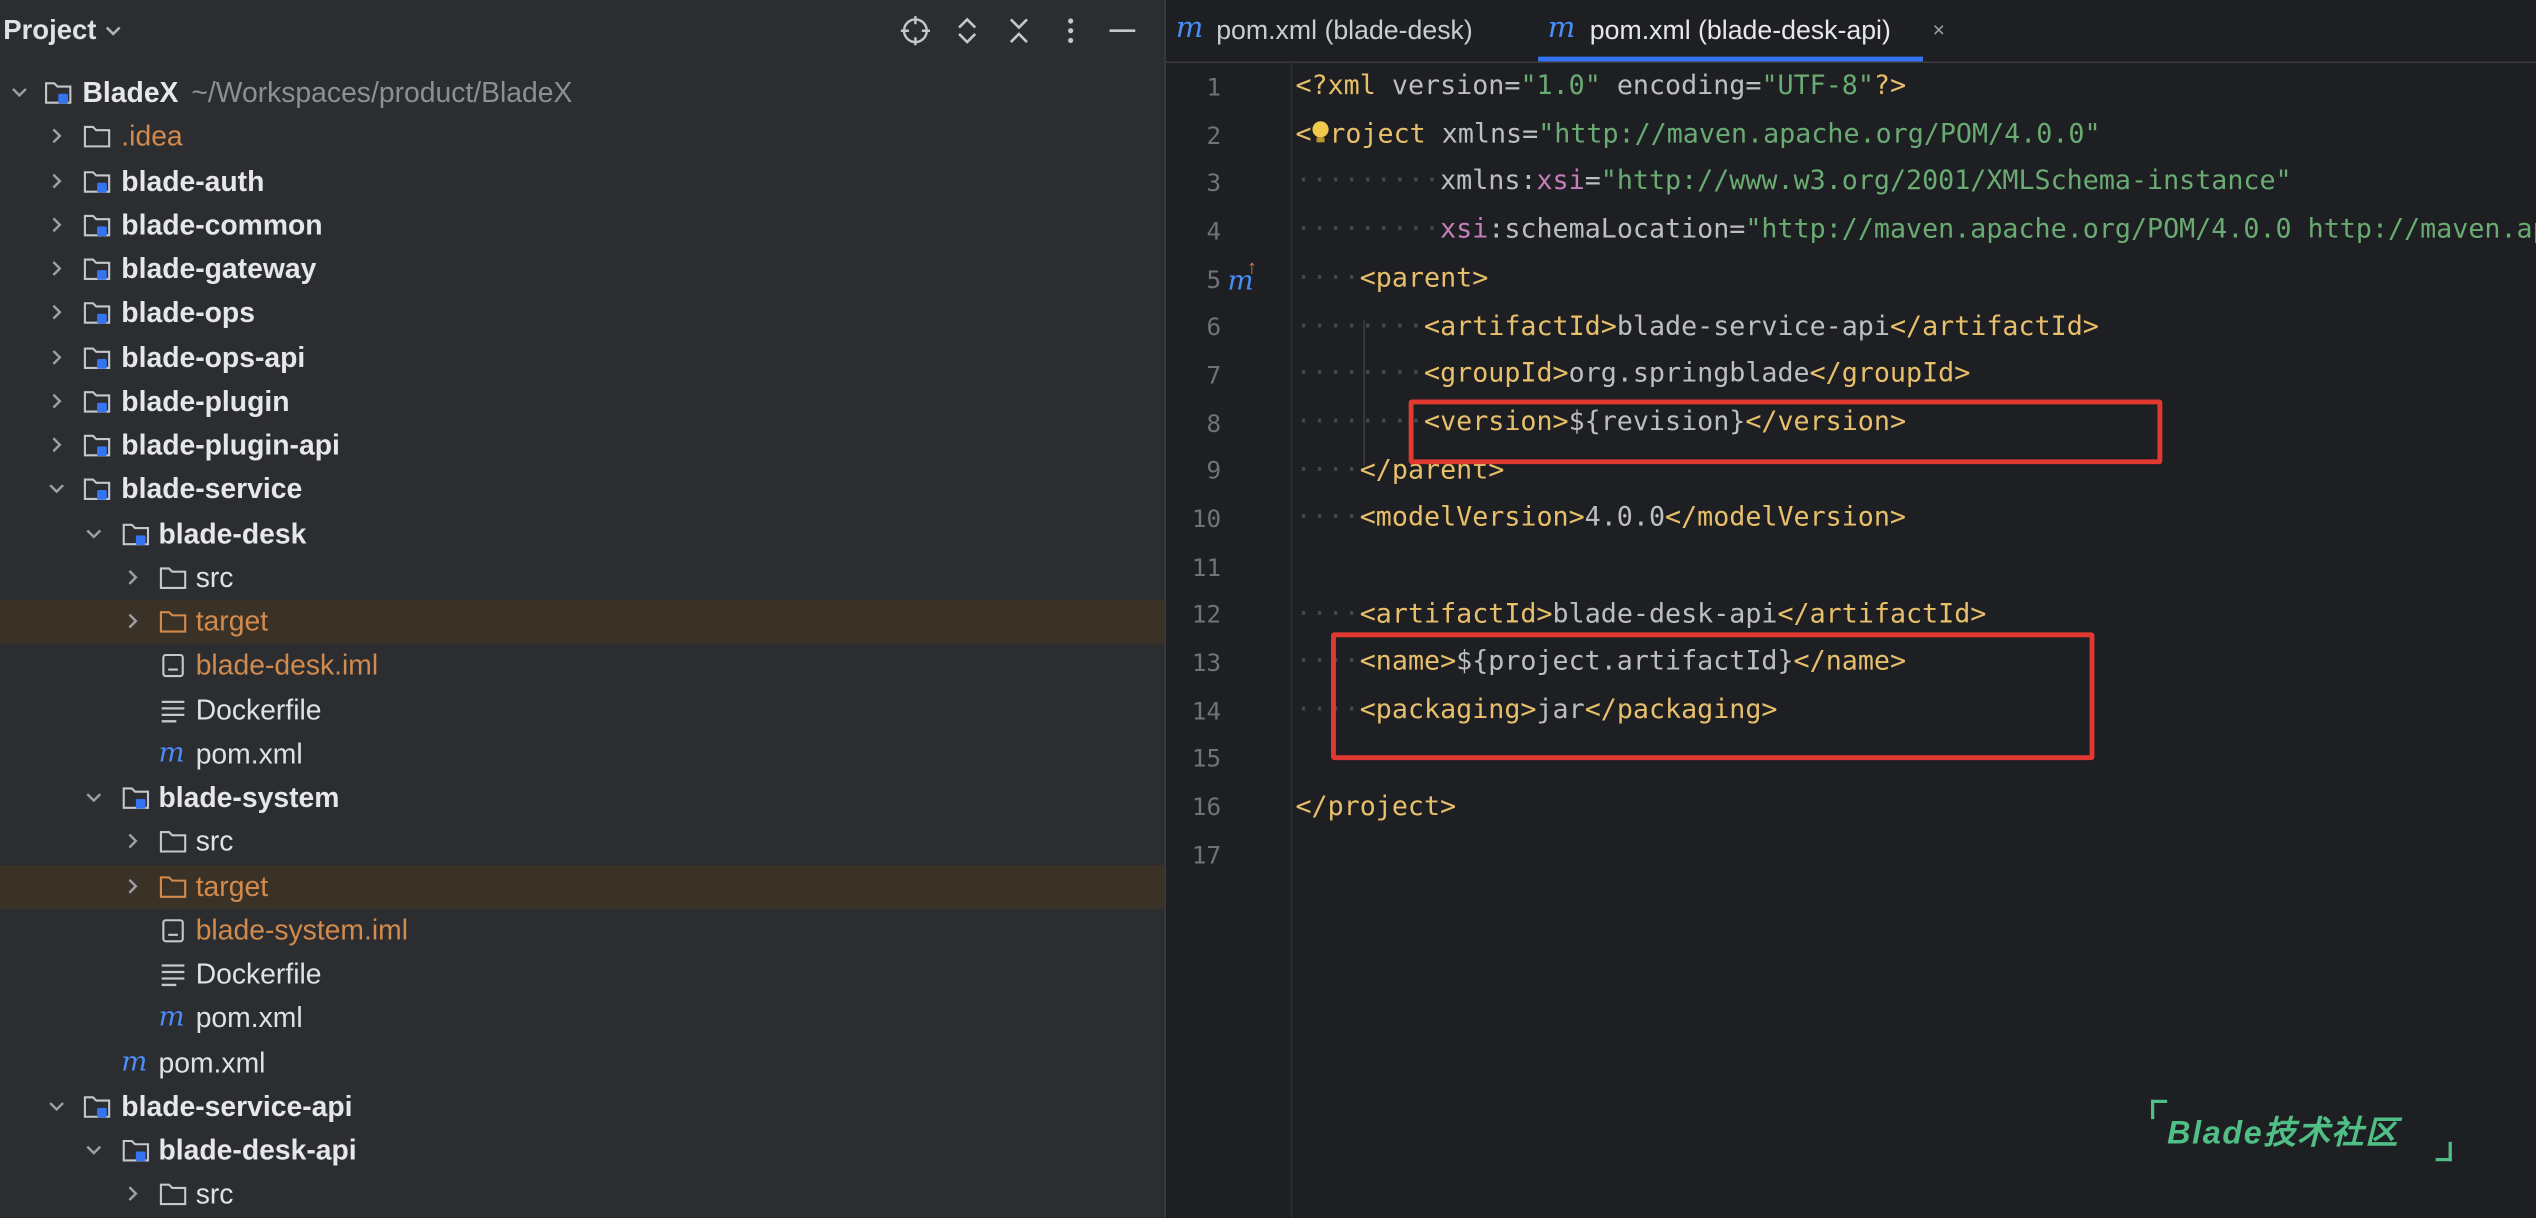 This screenshot has height=1218, width=2536. What do you see at coordinates (1214, 87) in the screenshot?
I see `line-number: 1` at bounding box center [1214, 87].